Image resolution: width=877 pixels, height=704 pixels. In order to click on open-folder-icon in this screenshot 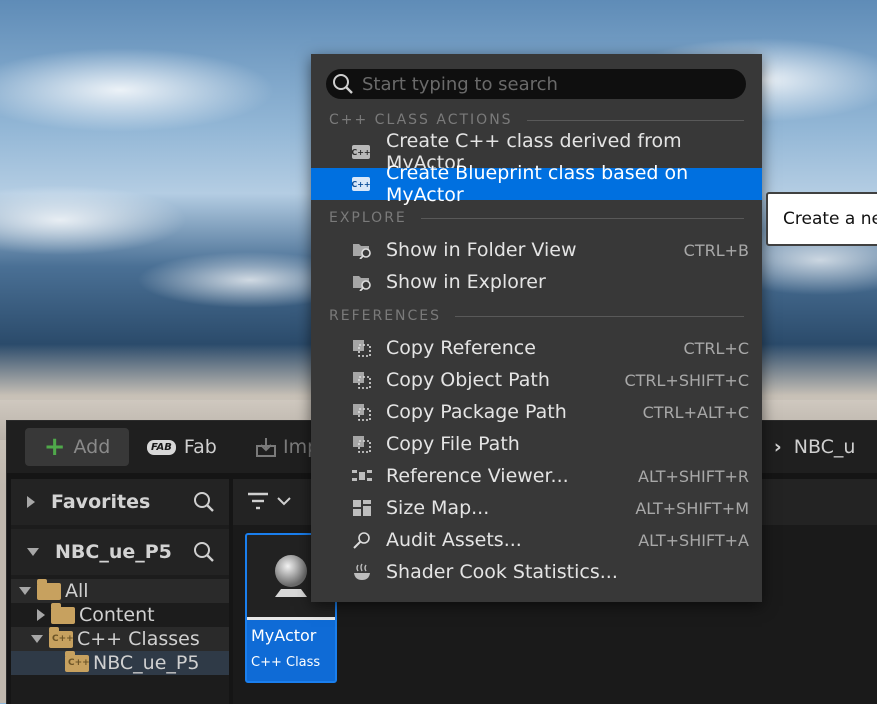, I will do `click(49, 589)`.